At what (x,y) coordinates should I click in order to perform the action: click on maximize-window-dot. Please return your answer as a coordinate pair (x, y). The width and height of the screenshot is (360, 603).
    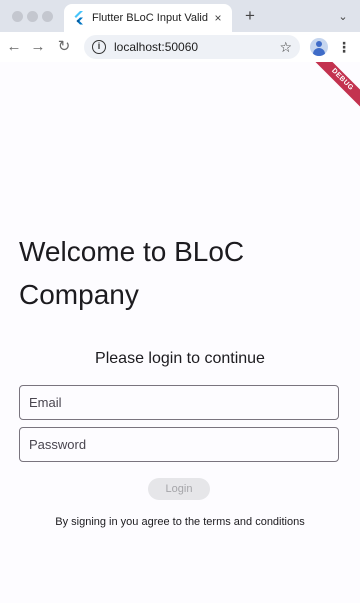
    Looking at the image, I should click on (47, 16).